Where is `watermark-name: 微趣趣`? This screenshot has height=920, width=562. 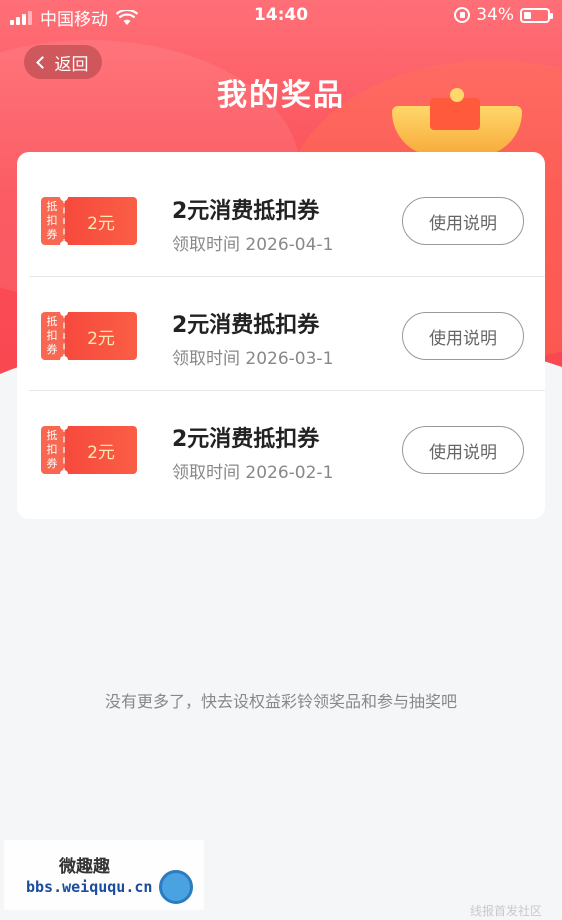 watermark-name: 微趣趣 is located at coordinates (84, 867).